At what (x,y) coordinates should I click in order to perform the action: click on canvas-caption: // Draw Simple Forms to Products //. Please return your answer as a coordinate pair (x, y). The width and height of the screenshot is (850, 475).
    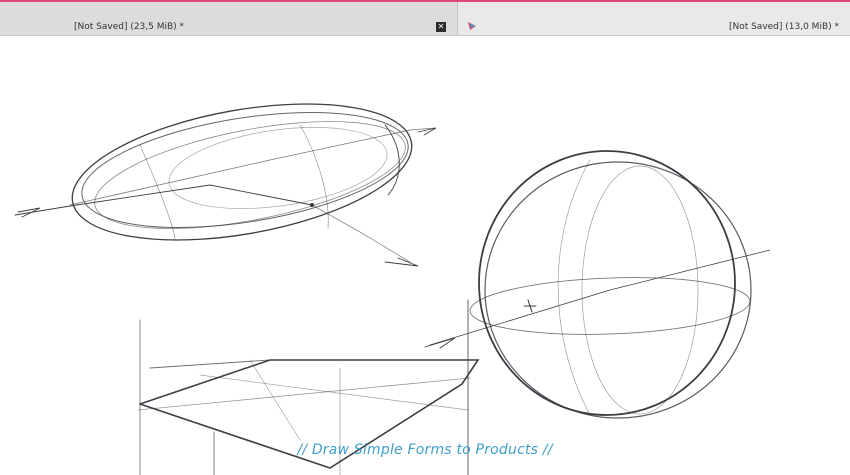
    Looking at the image, I should click on (425, 450).